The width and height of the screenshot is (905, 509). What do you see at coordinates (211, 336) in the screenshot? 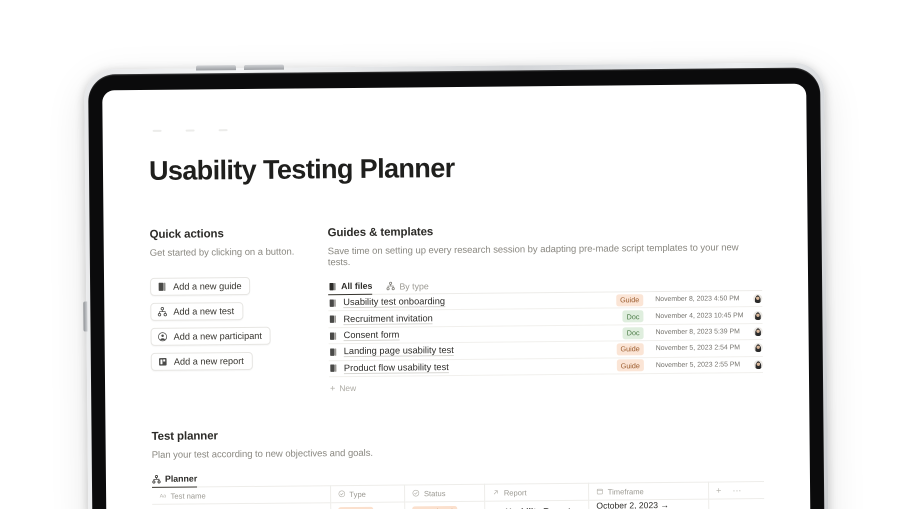
I see `add-new-participant-button: Add a new participant` at bounding box center [211, 336].